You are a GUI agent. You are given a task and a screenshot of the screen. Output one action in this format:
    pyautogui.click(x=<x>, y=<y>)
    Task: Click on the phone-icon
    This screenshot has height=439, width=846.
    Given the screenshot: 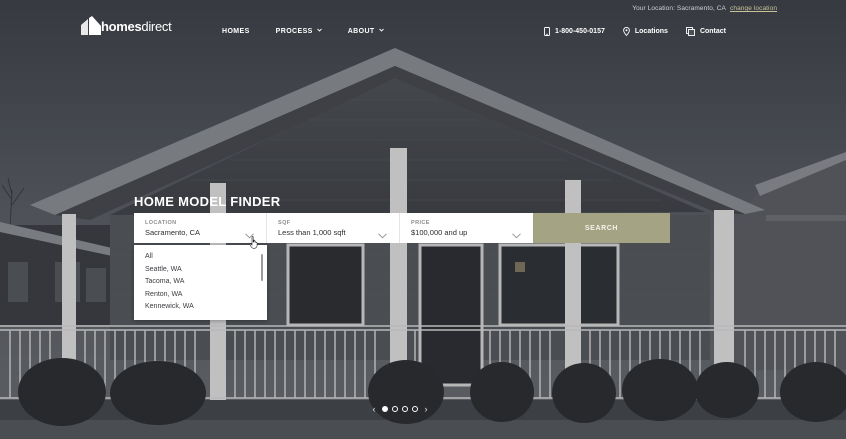 What is the action you would take?
    pyautogui.click(x=547, y=31)
    